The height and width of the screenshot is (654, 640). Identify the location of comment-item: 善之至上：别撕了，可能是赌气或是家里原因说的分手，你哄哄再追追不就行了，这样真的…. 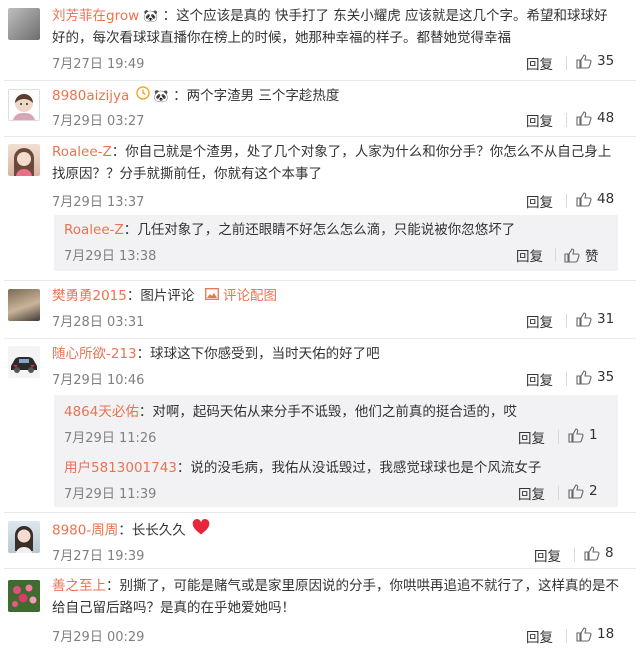
(320, 611).